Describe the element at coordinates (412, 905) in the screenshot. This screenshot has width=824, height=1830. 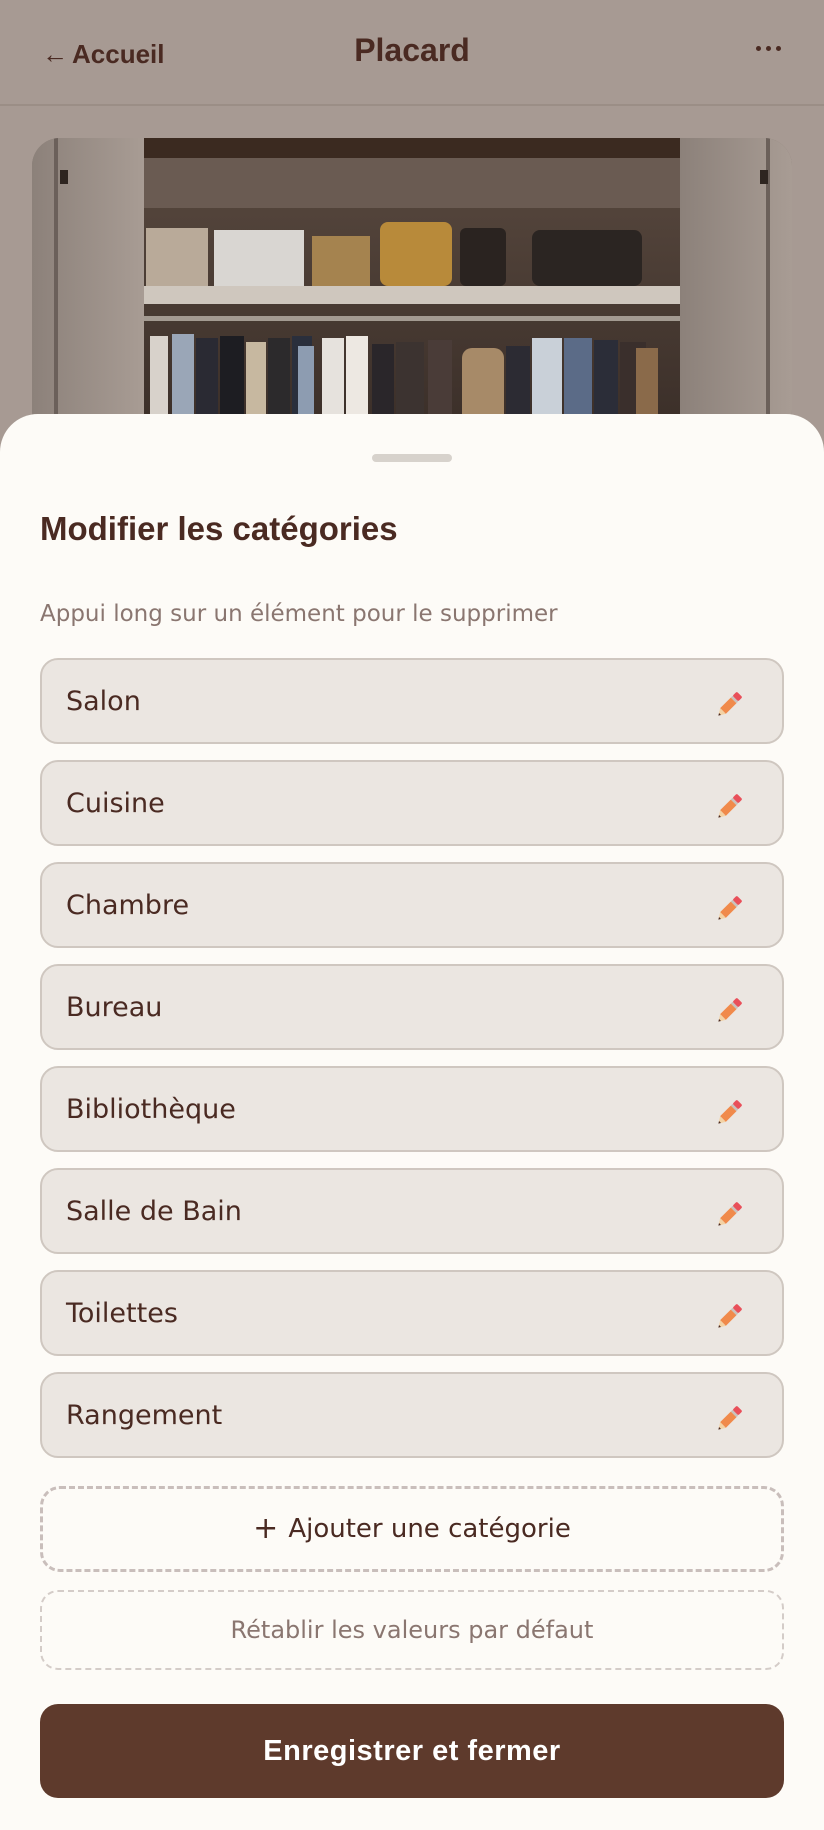
I see `category-item-chambre: Chambre` at that location.